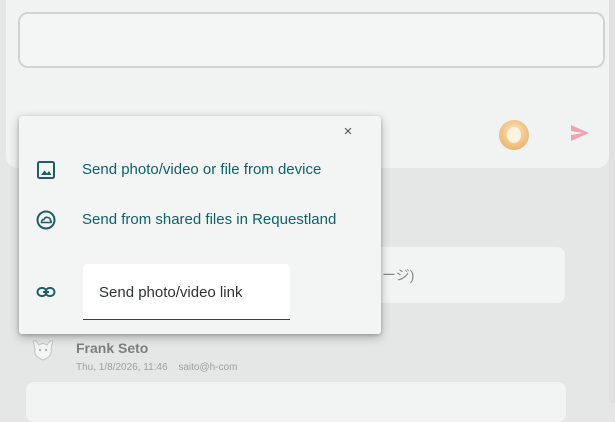  I want to click on sender-name: Frank Seto, so click(112, 348).